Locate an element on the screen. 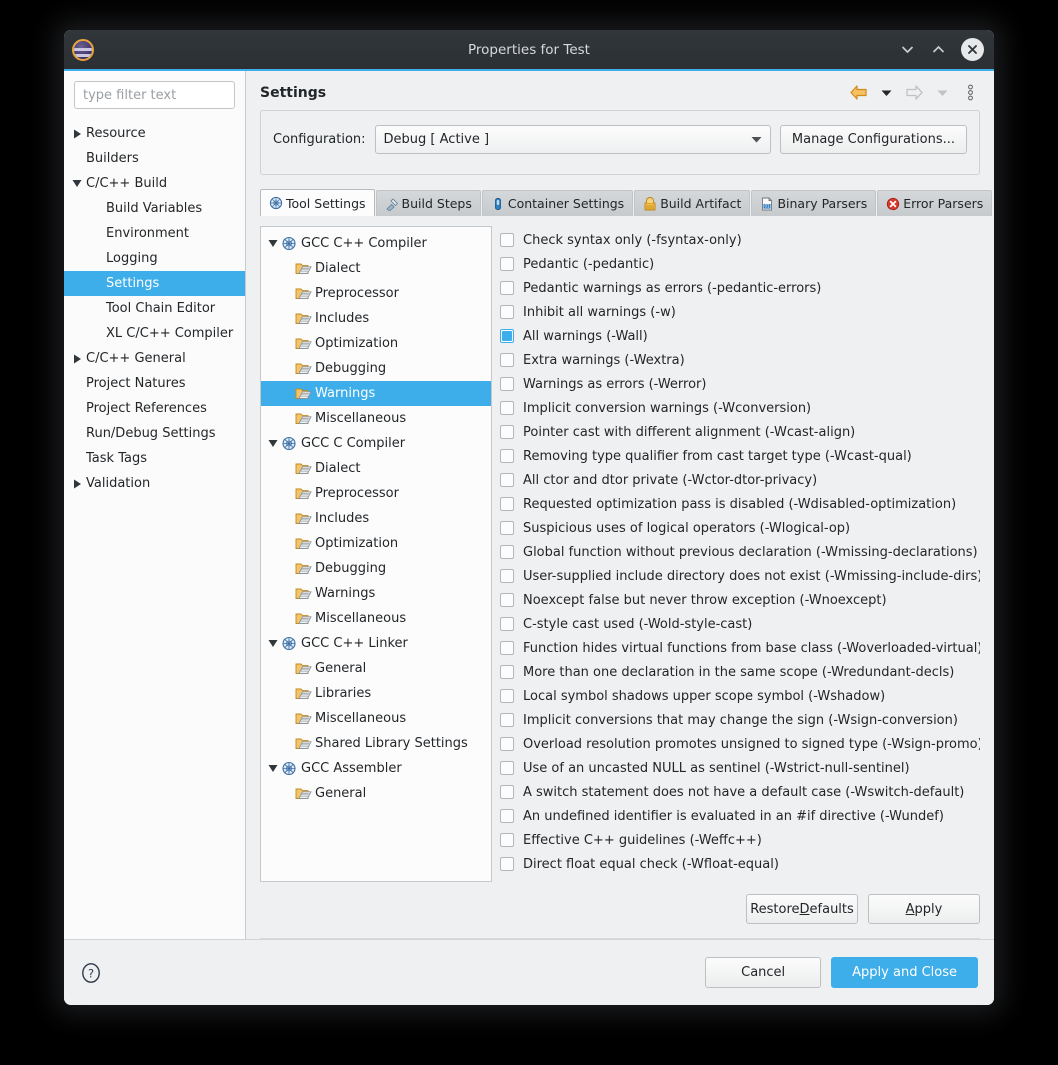  sidebar-item-environment: Environment is located at coordinates (154, 233).